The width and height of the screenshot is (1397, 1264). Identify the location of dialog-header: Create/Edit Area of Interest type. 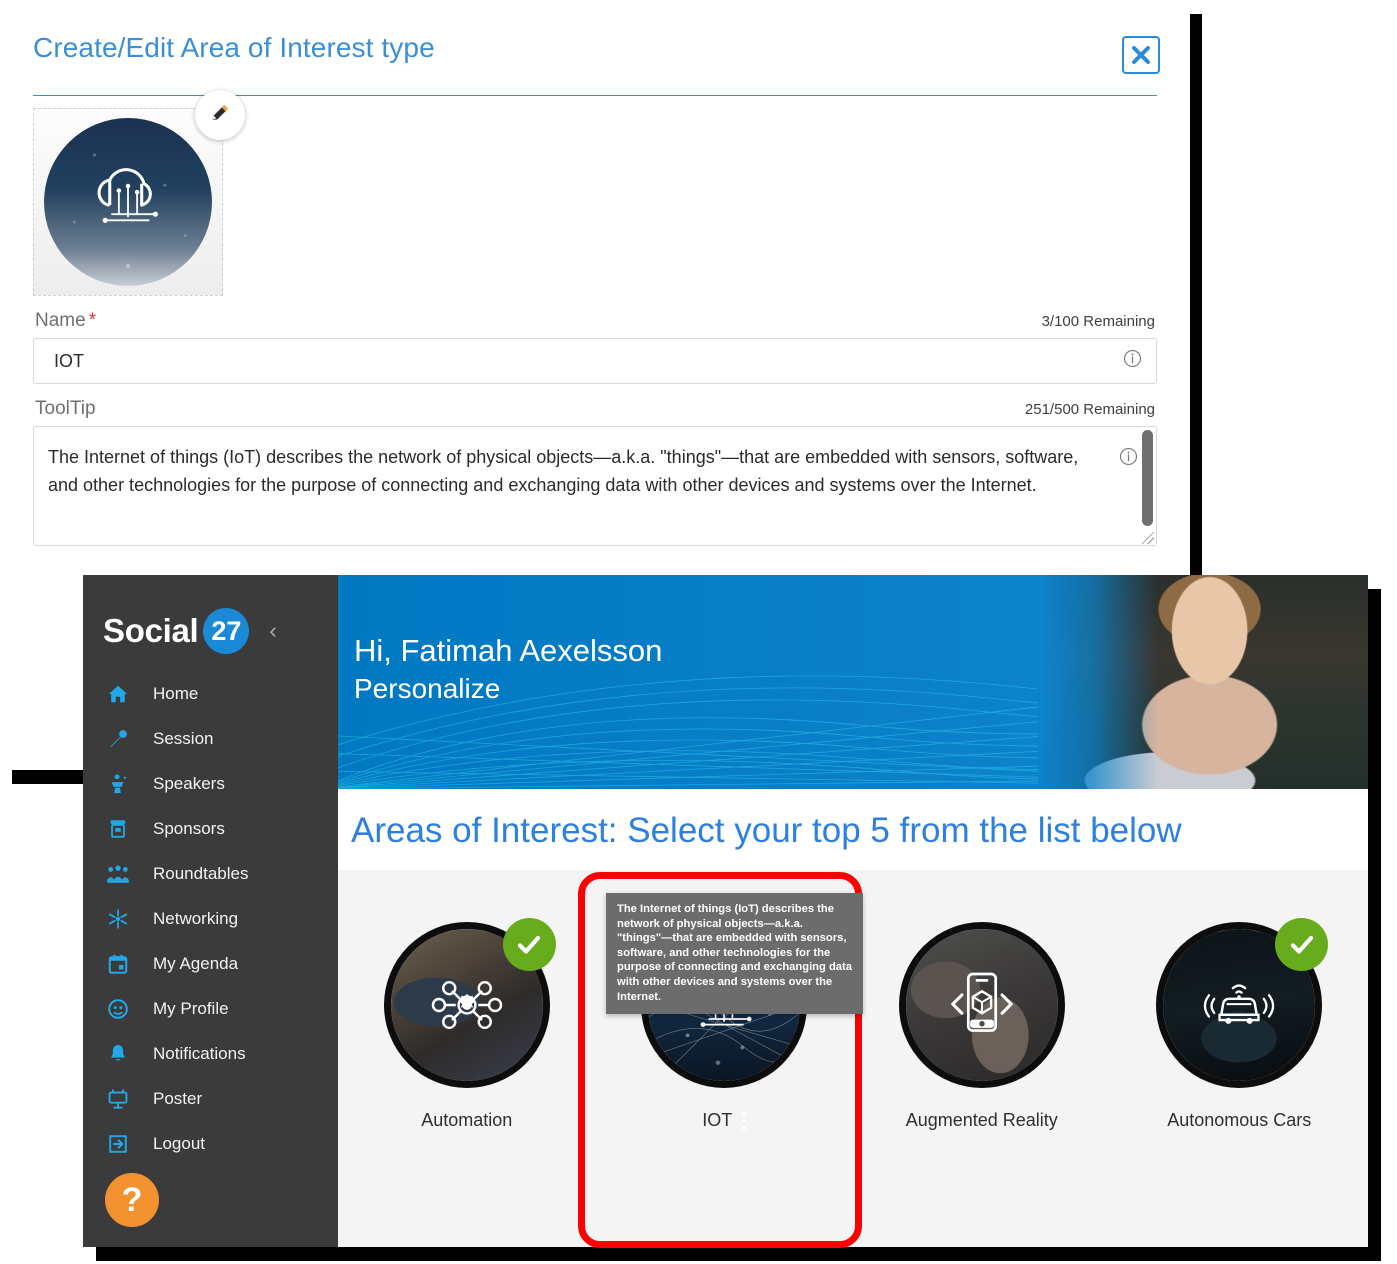
(595, 48).